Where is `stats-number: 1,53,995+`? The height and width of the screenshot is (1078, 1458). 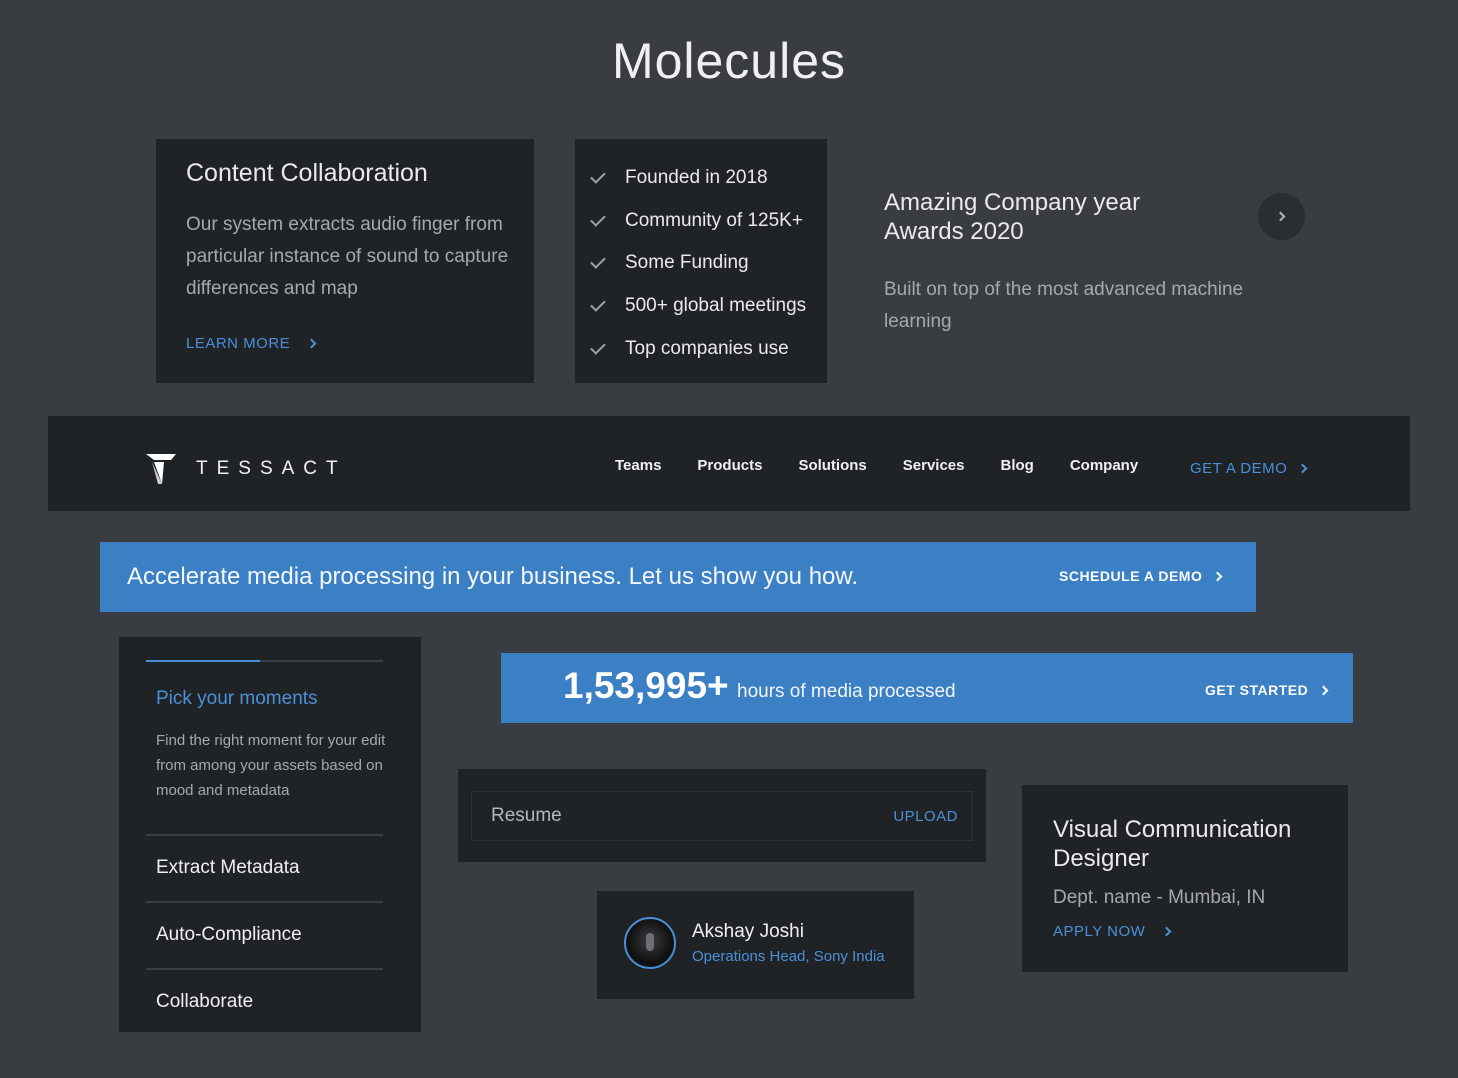 stats-number: 1,53,995+ is located at coordinates (646, 685).